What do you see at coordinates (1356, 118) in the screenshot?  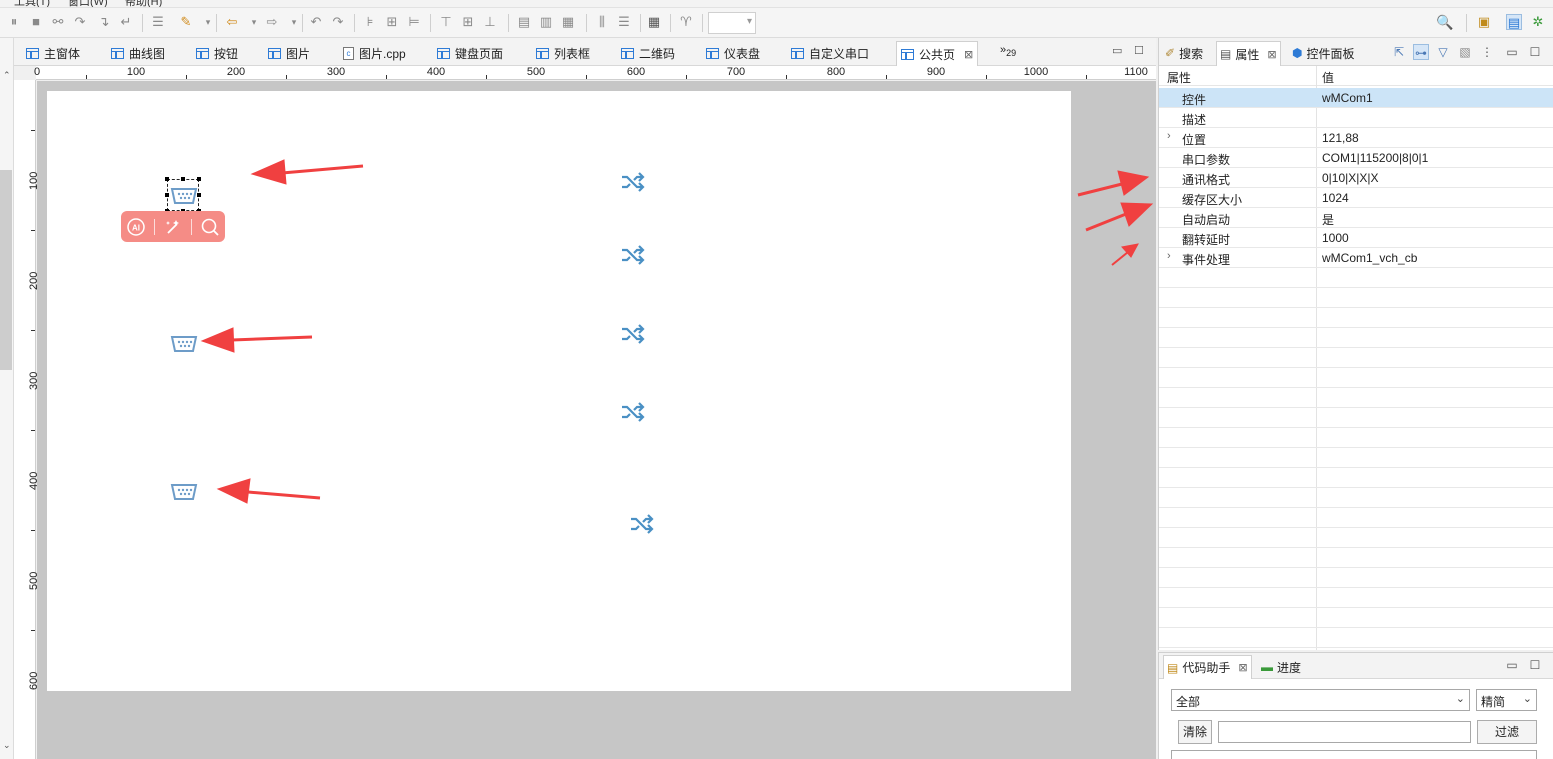 I see `property-row-description: 描述` at bounding box center [1356, 118].